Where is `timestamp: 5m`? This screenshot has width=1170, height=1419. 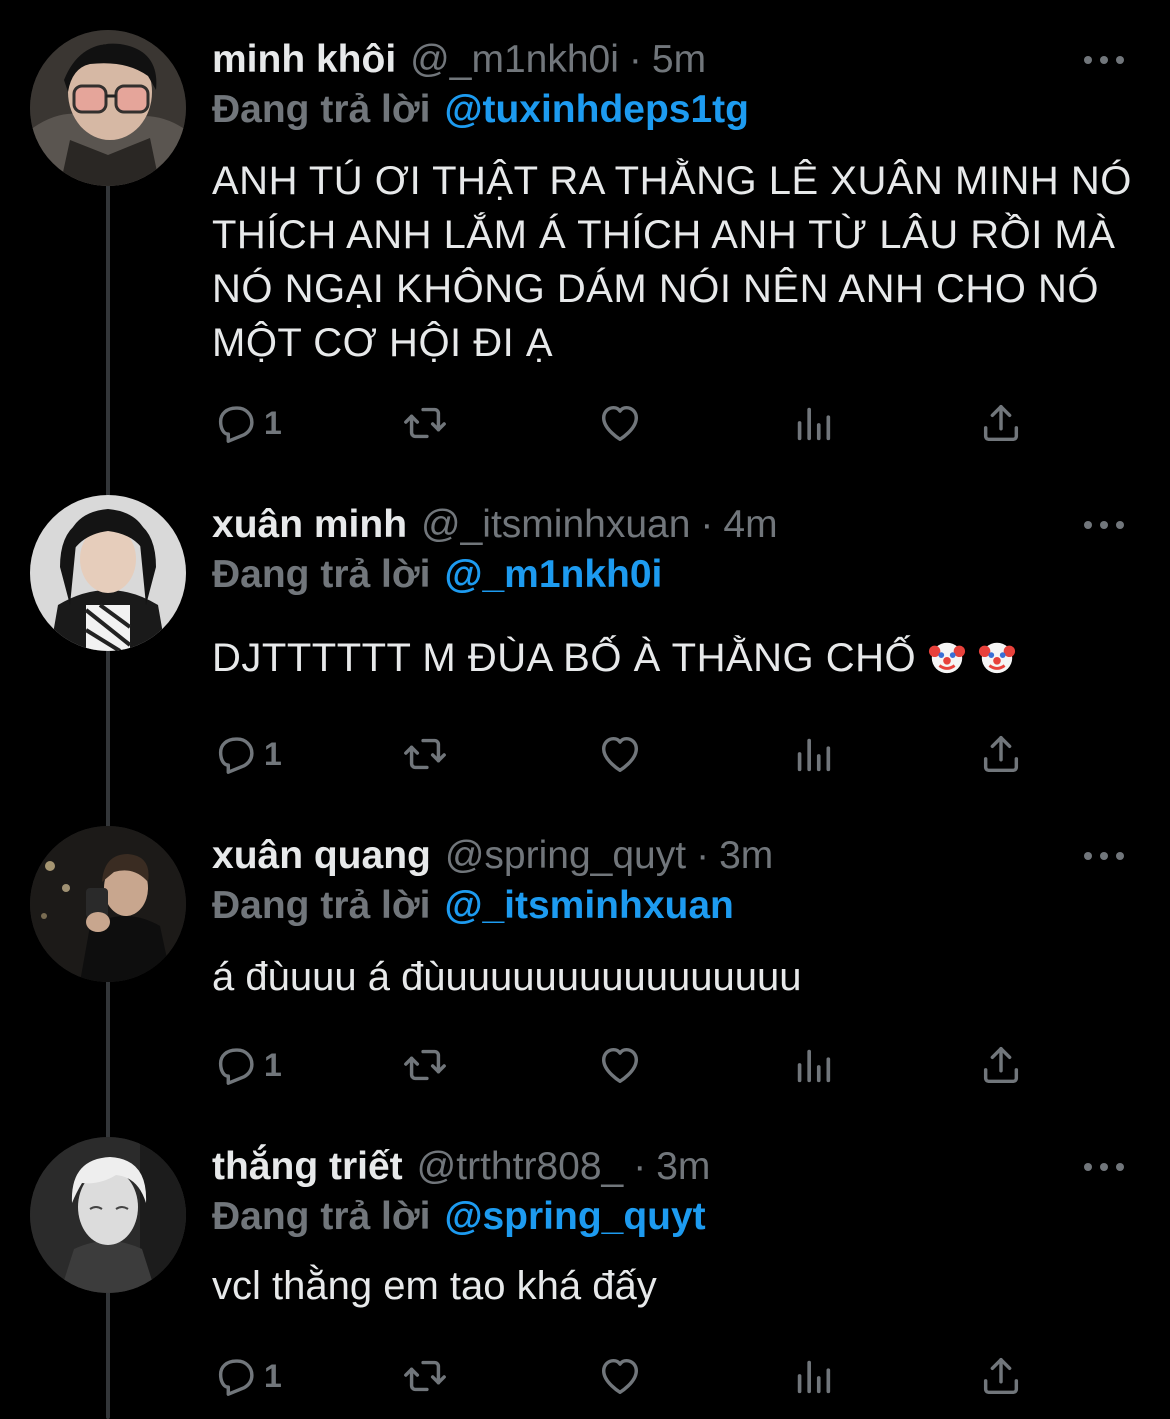
timestamp: 5m is located at coordinates (679, 60).